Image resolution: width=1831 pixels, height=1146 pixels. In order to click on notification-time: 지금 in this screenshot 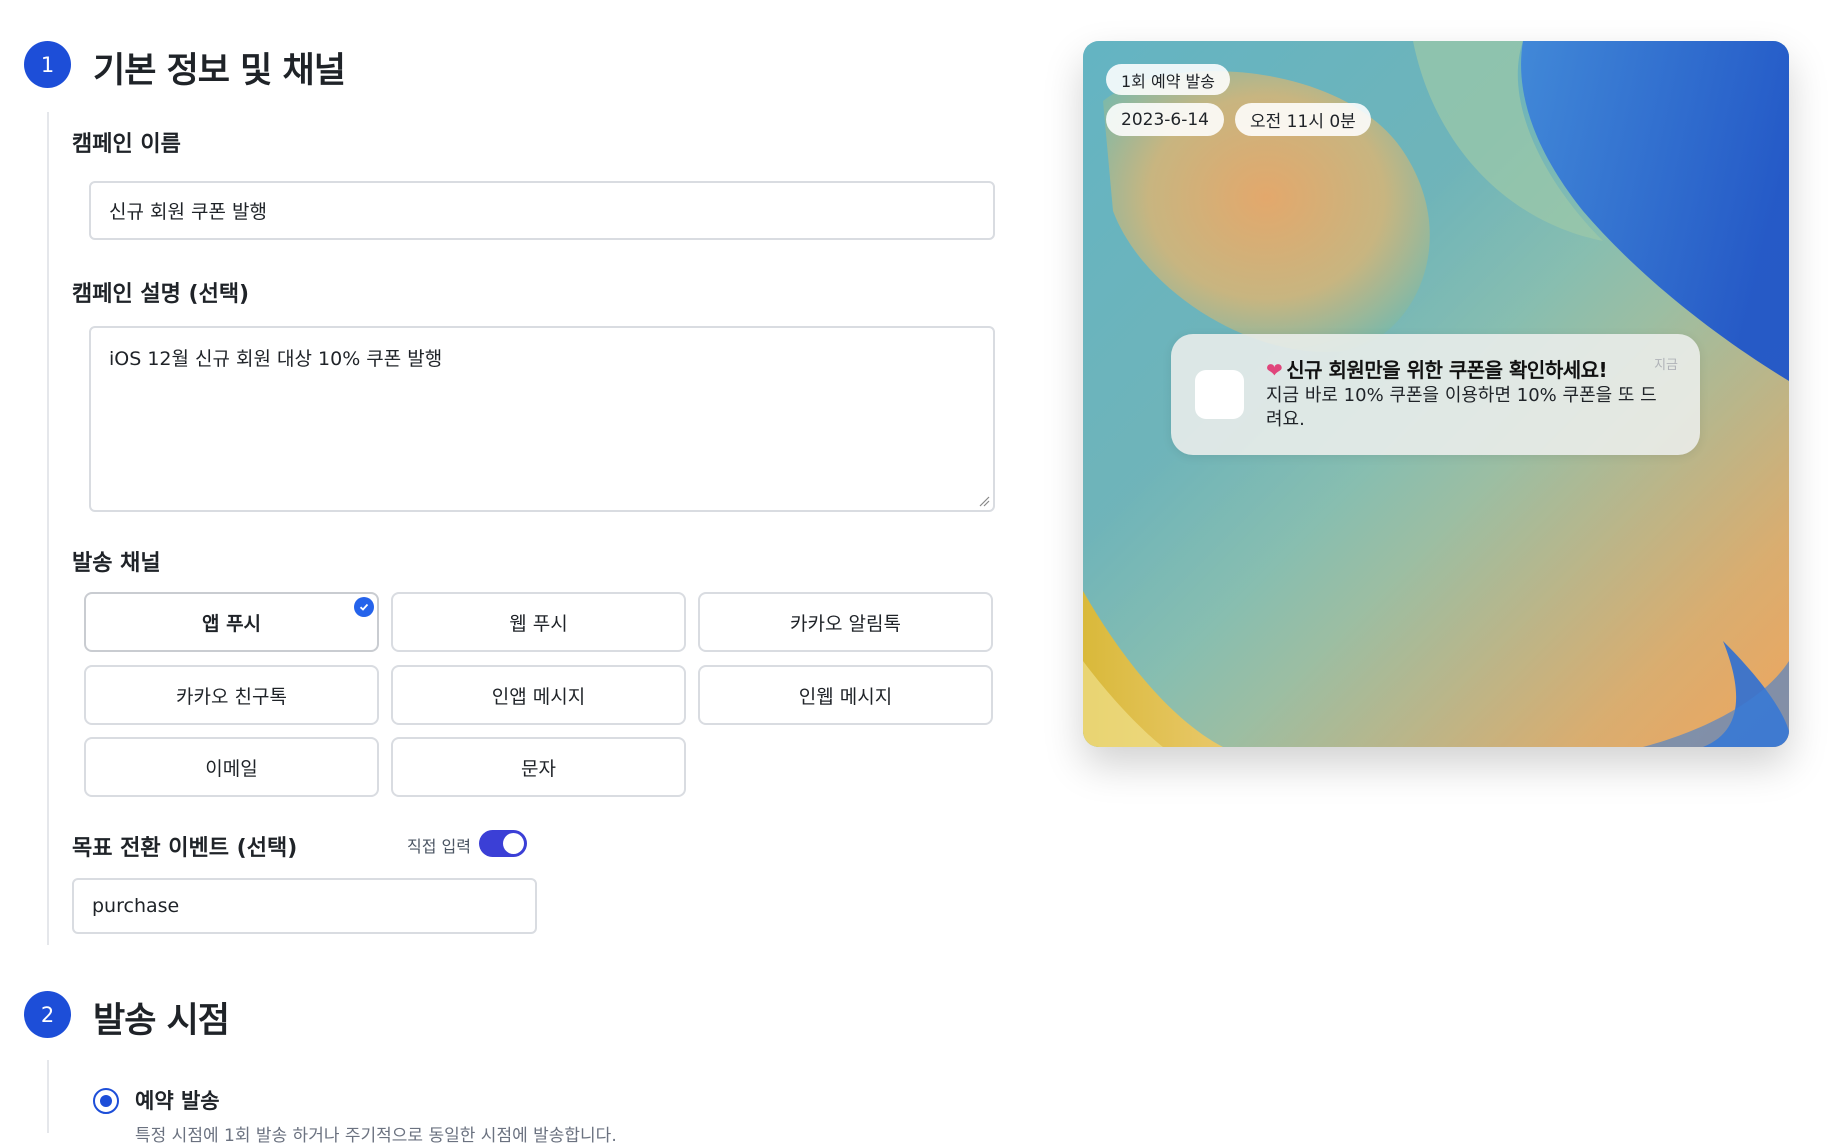, I will do `click(1666, 365)`.